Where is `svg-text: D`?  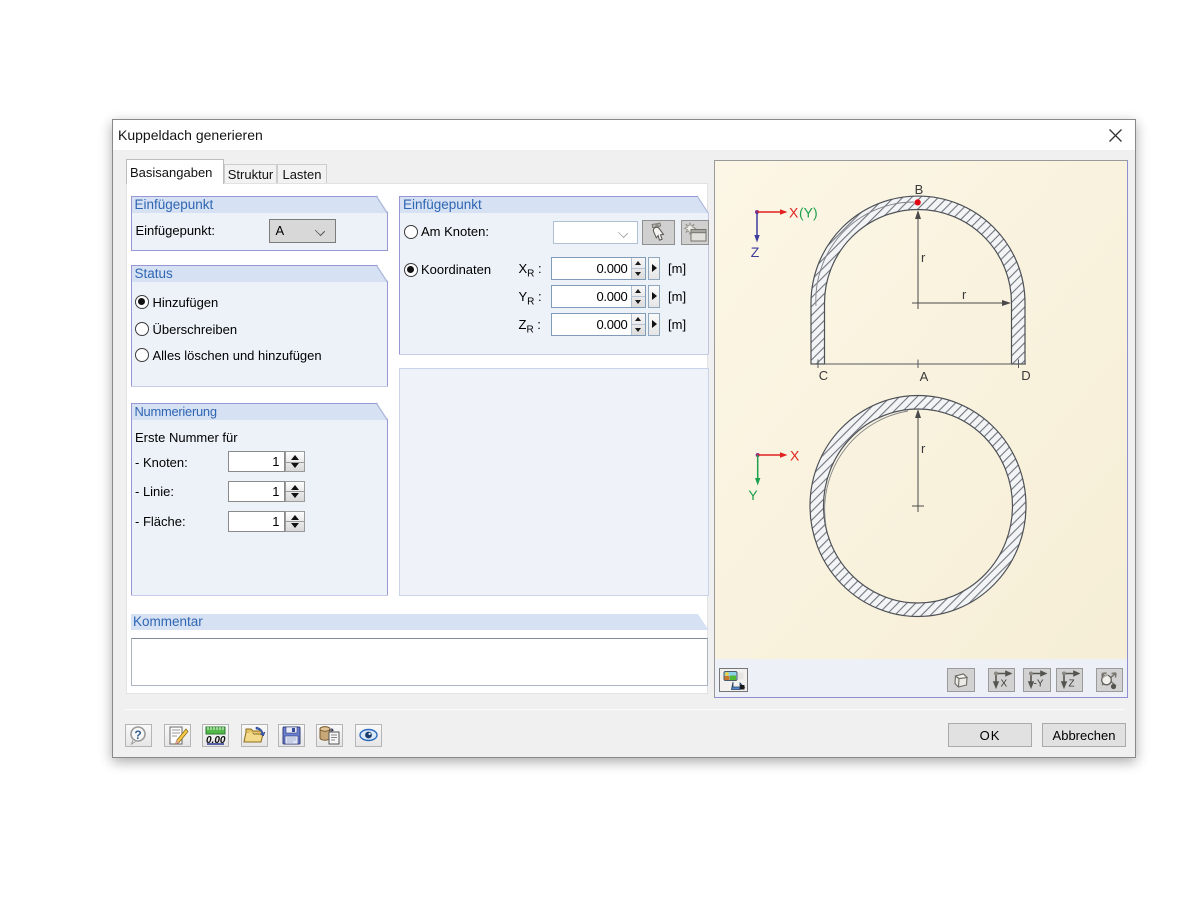 svg-text: D is located at coordinates (1025, 375).